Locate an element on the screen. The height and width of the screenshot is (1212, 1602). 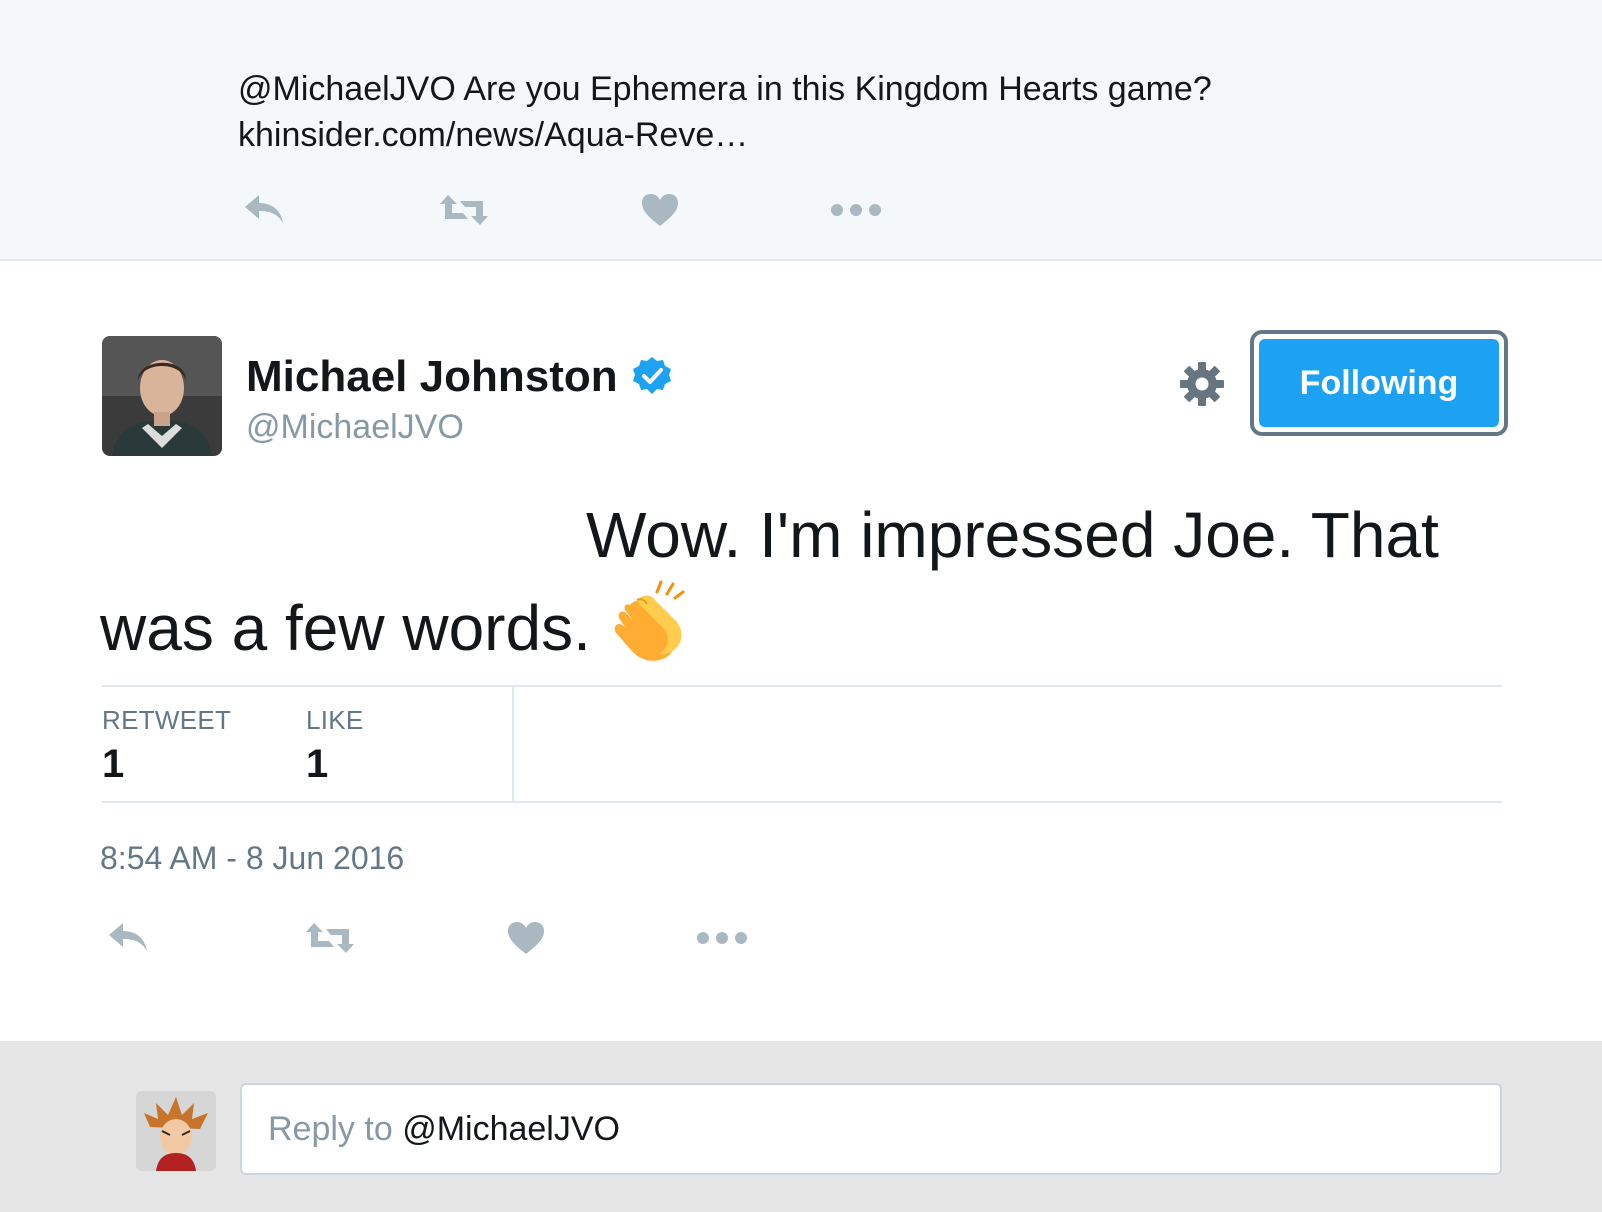
clapping-hands-icon is located at coordinates (649, 620).